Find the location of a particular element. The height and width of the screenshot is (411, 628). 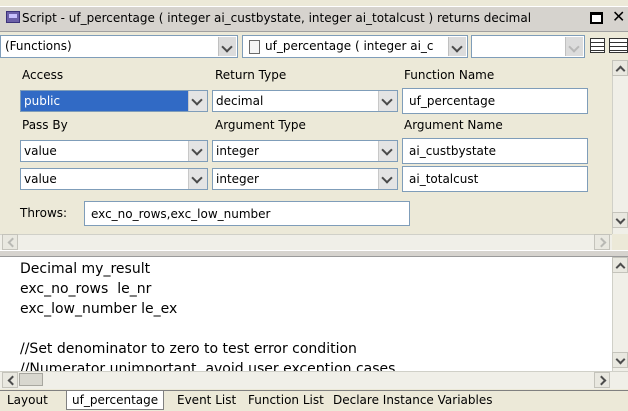

function-name-value: uf_percentage is located at coordinates (452, 101).